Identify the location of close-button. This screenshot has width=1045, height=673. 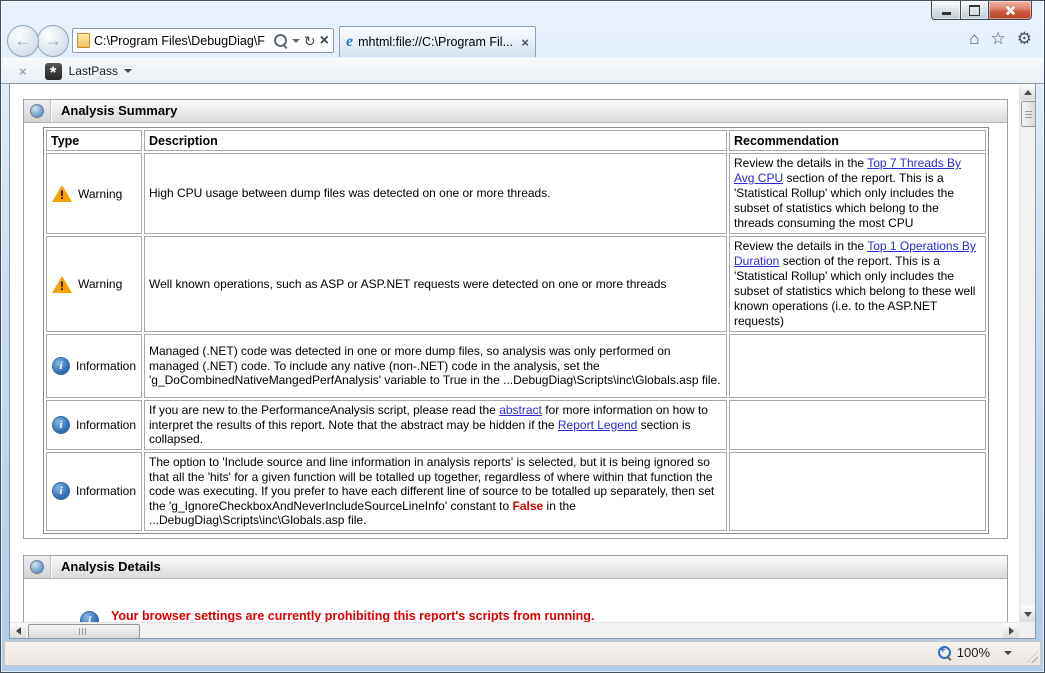
(1010, 10).